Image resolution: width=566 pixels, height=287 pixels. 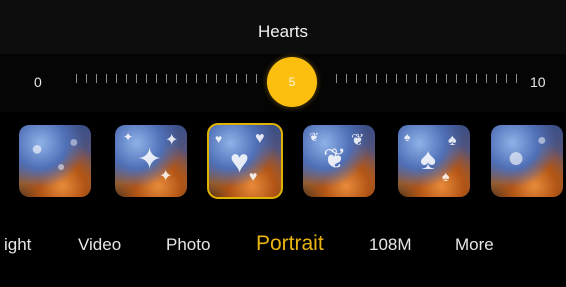 I want to click on mode-more: More, so click(x=474, y=245).